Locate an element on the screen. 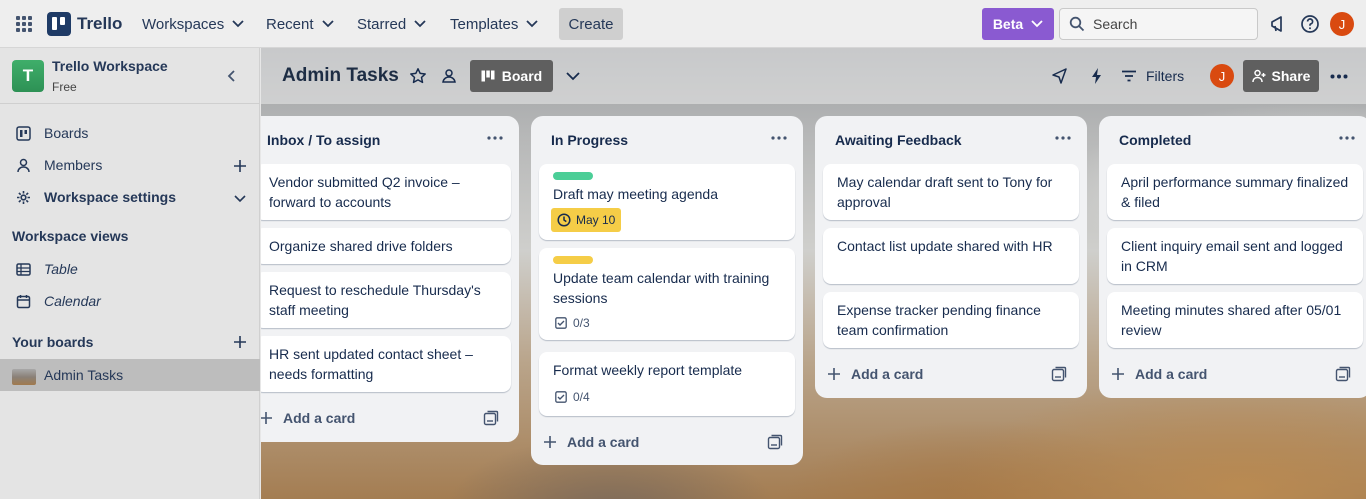 The width and height of the screenshot is (1366, 499). list-title: In Progress is located at coordinates (589, 140).